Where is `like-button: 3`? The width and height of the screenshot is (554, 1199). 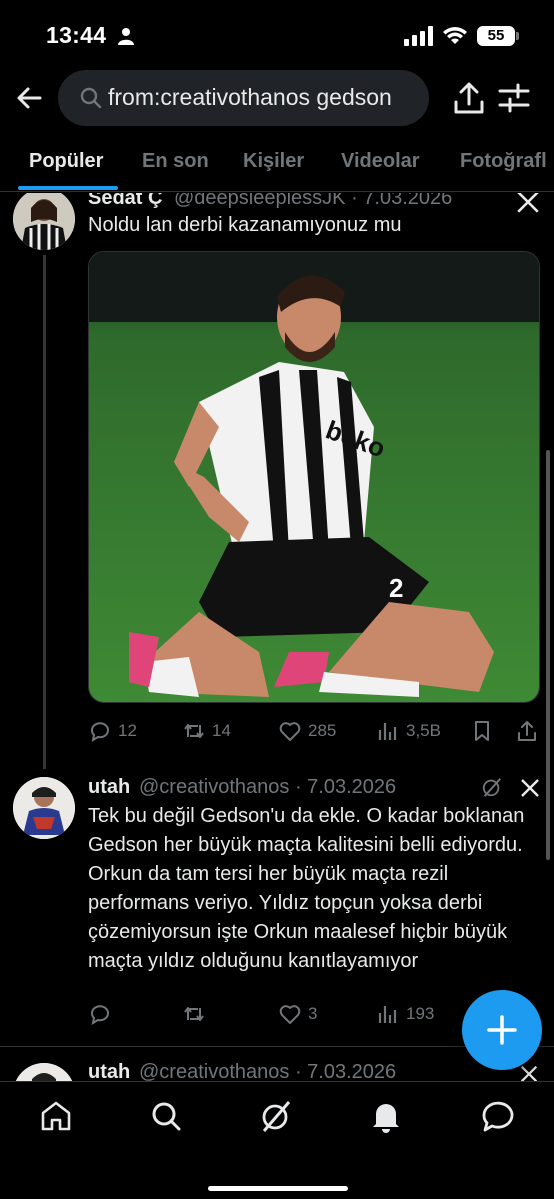 like-button: 3 is located at coordinates (297, 1014).